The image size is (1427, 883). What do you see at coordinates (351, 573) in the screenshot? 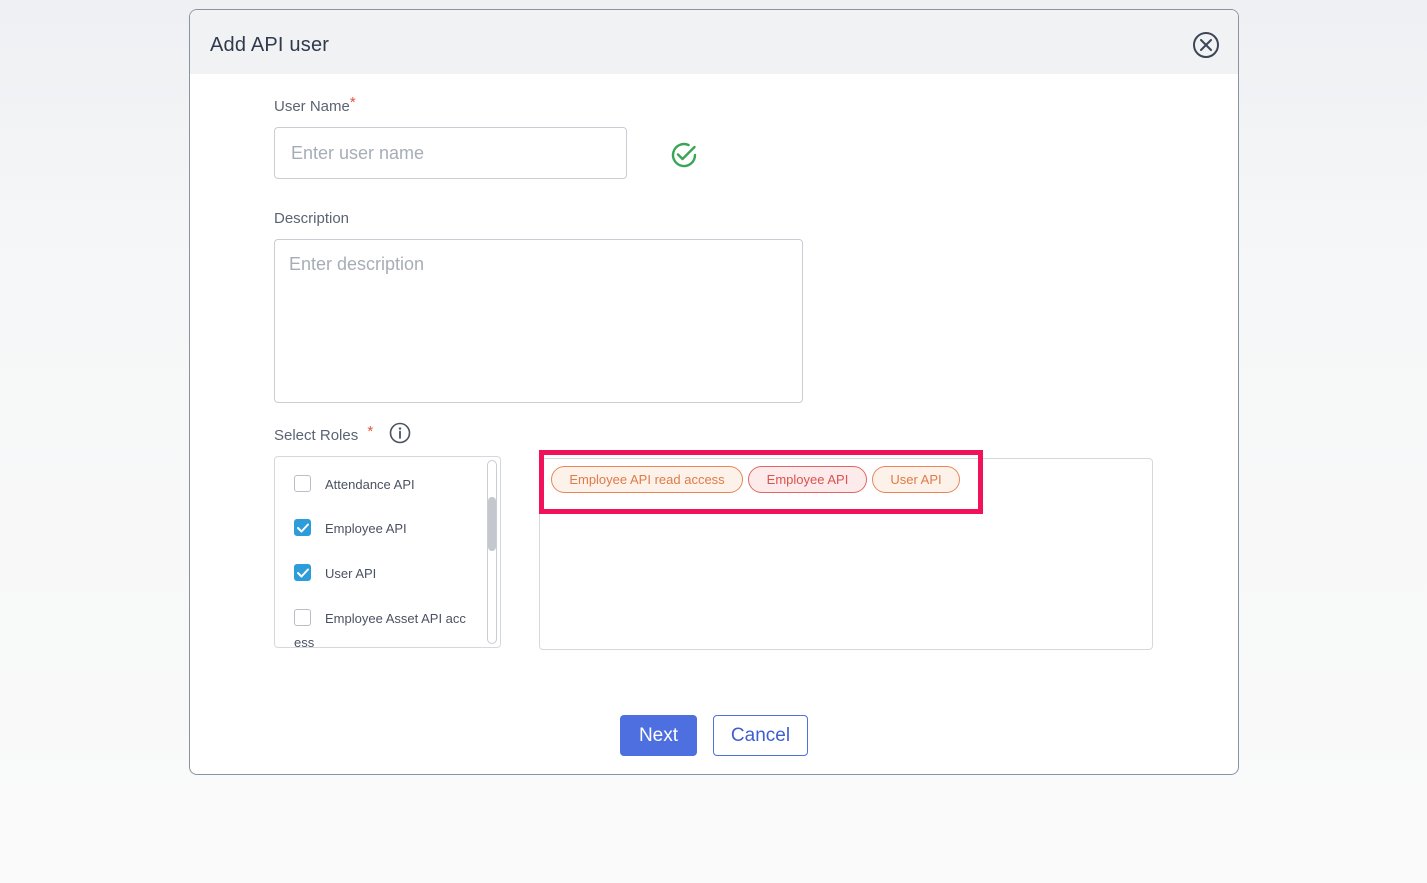
I see `role-option-label: User API` at bounding box center [351, 573].